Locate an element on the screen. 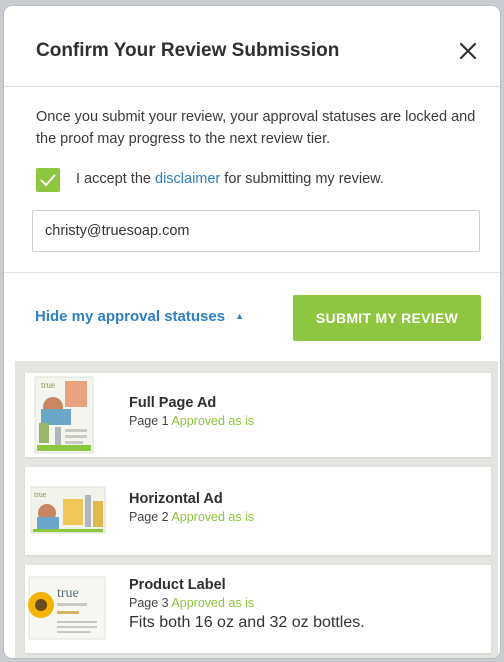 Image resolution: width=504 pixels, height=662 pixels. sunflower-graphic is located at coordinates (41, 605).